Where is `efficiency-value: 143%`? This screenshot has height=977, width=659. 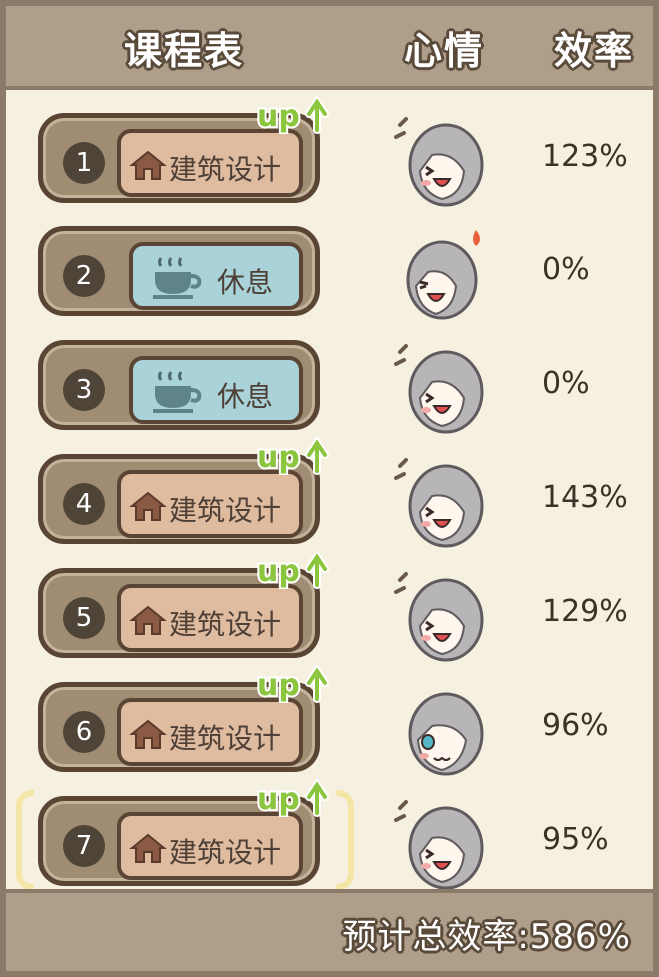 efficiency-value: 143% is located at coordinates (585, 497).